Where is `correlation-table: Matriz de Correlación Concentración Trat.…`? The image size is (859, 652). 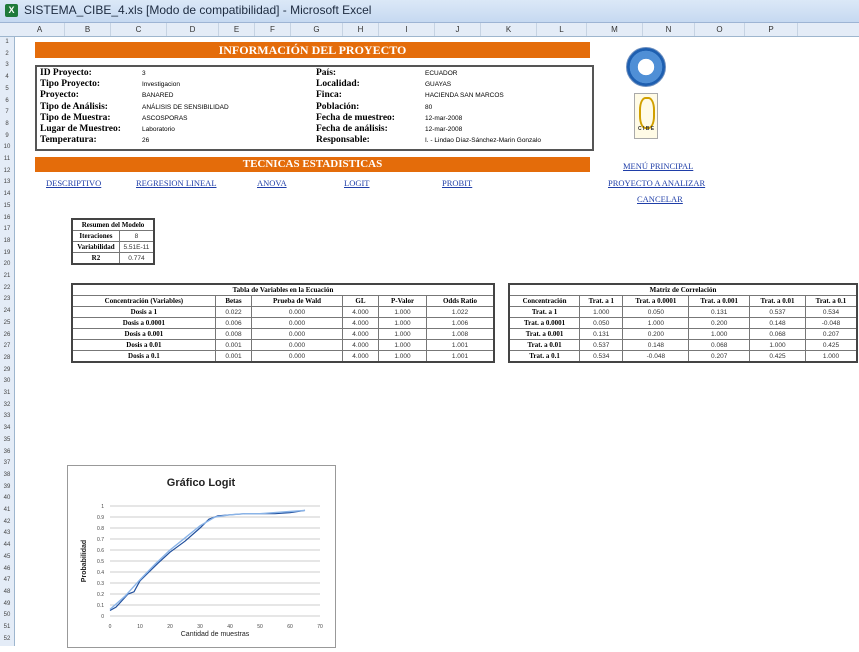
correlation-table: Matriz de Correlación Concentración Trat.… is located at coordinates (683, 323).